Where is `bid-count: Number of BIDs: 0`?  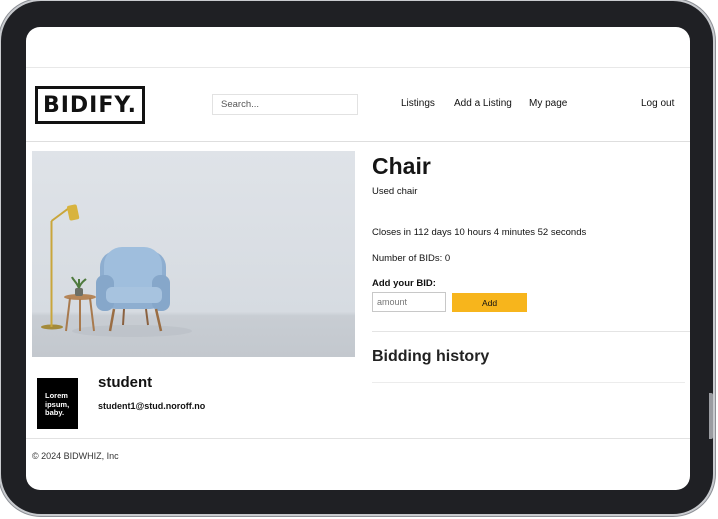
bid-count: Number of BIDs: 0 is located at coordinates (411, 258).